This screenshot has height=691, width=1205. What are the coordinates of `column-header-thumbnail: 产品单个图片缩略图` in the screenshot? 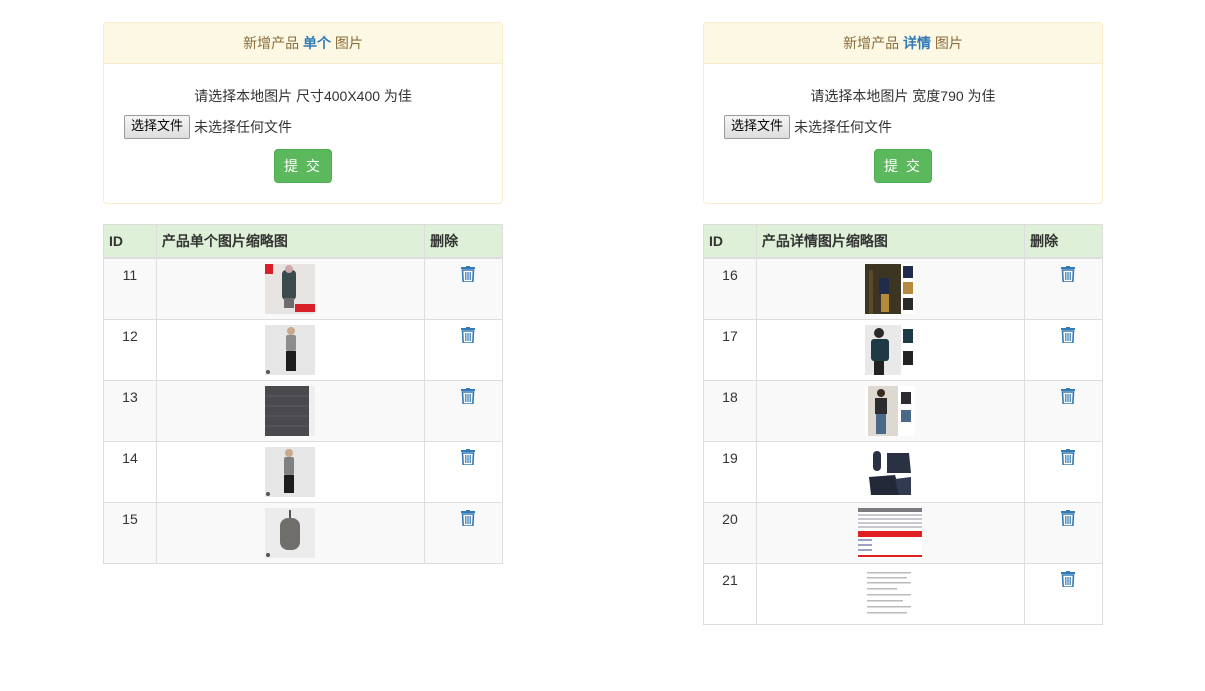 It's located at (290, 241).